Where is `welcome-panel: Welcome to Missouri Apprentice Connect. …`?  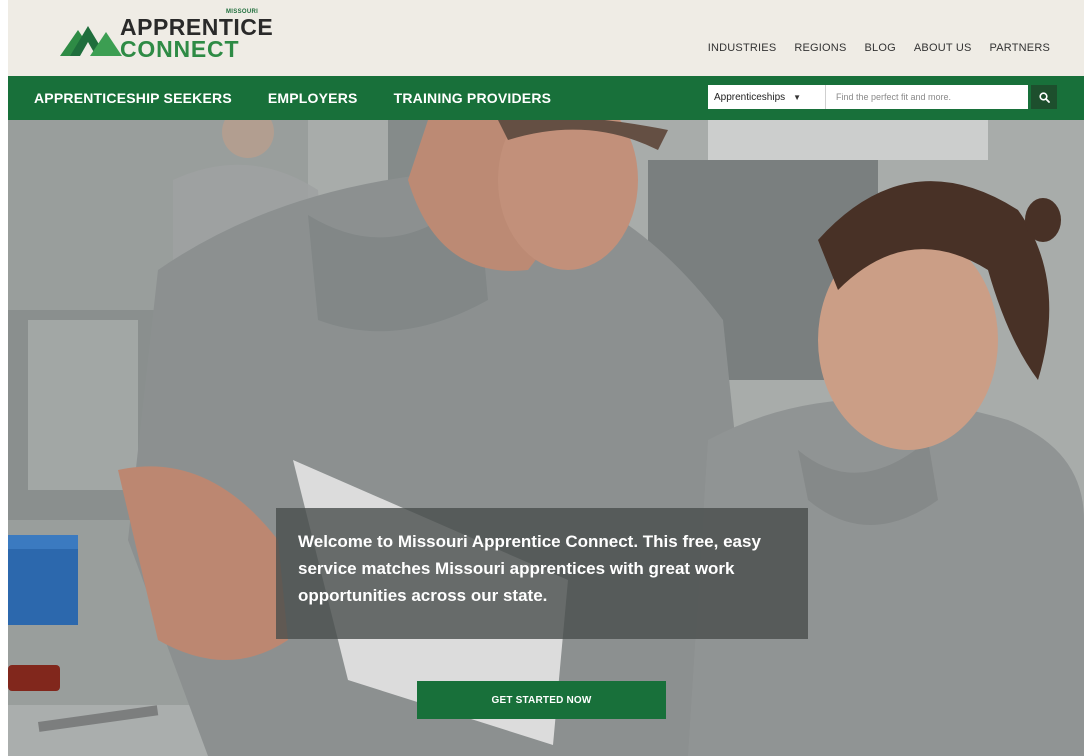
welcome-panel: Welcome to Missouri Apprentice Connect. … is located at coordinates (542, 573).